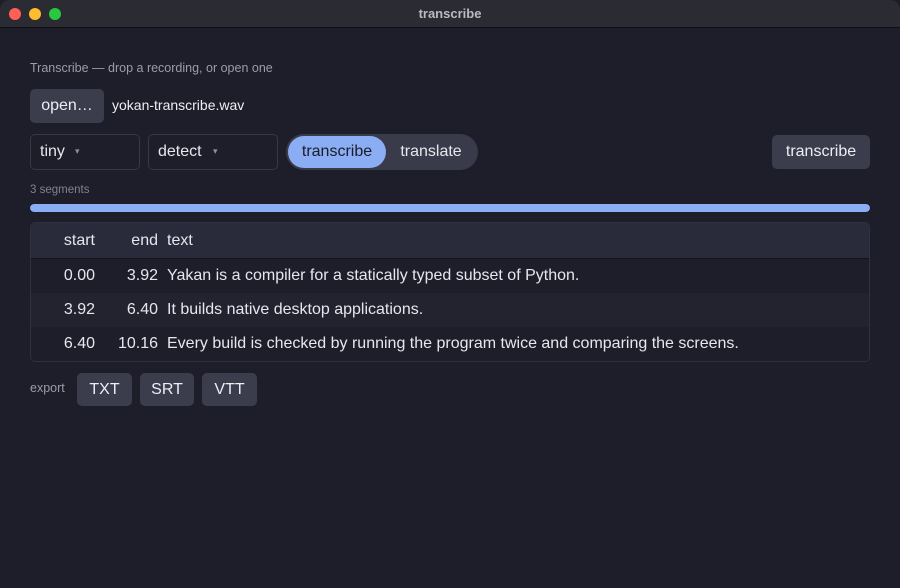 This screenshot has width=900, height=588. I want to click on export-srt-button: SRT, so click(167, 389).